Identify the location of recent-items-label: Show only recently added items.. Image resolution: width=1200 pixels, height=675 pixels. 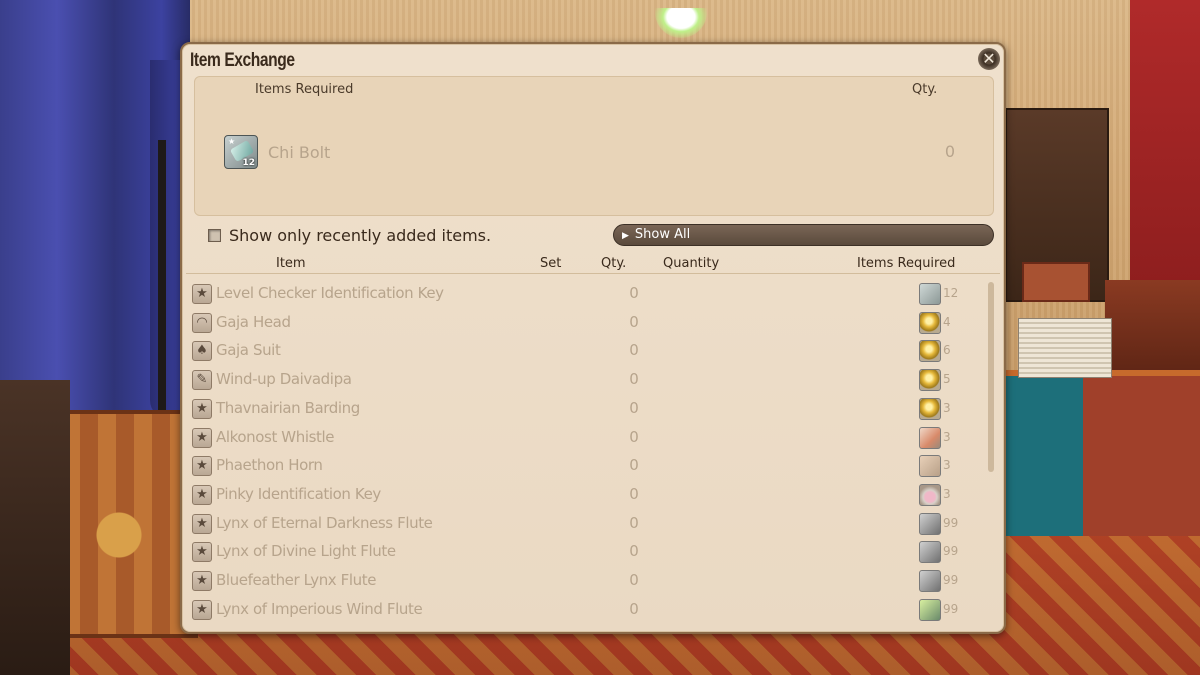
(360, 235).